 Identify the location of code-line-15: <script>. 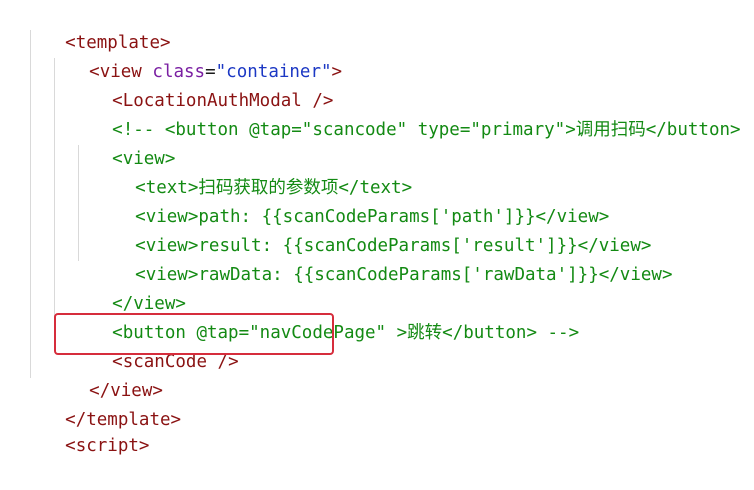
(86, 429).